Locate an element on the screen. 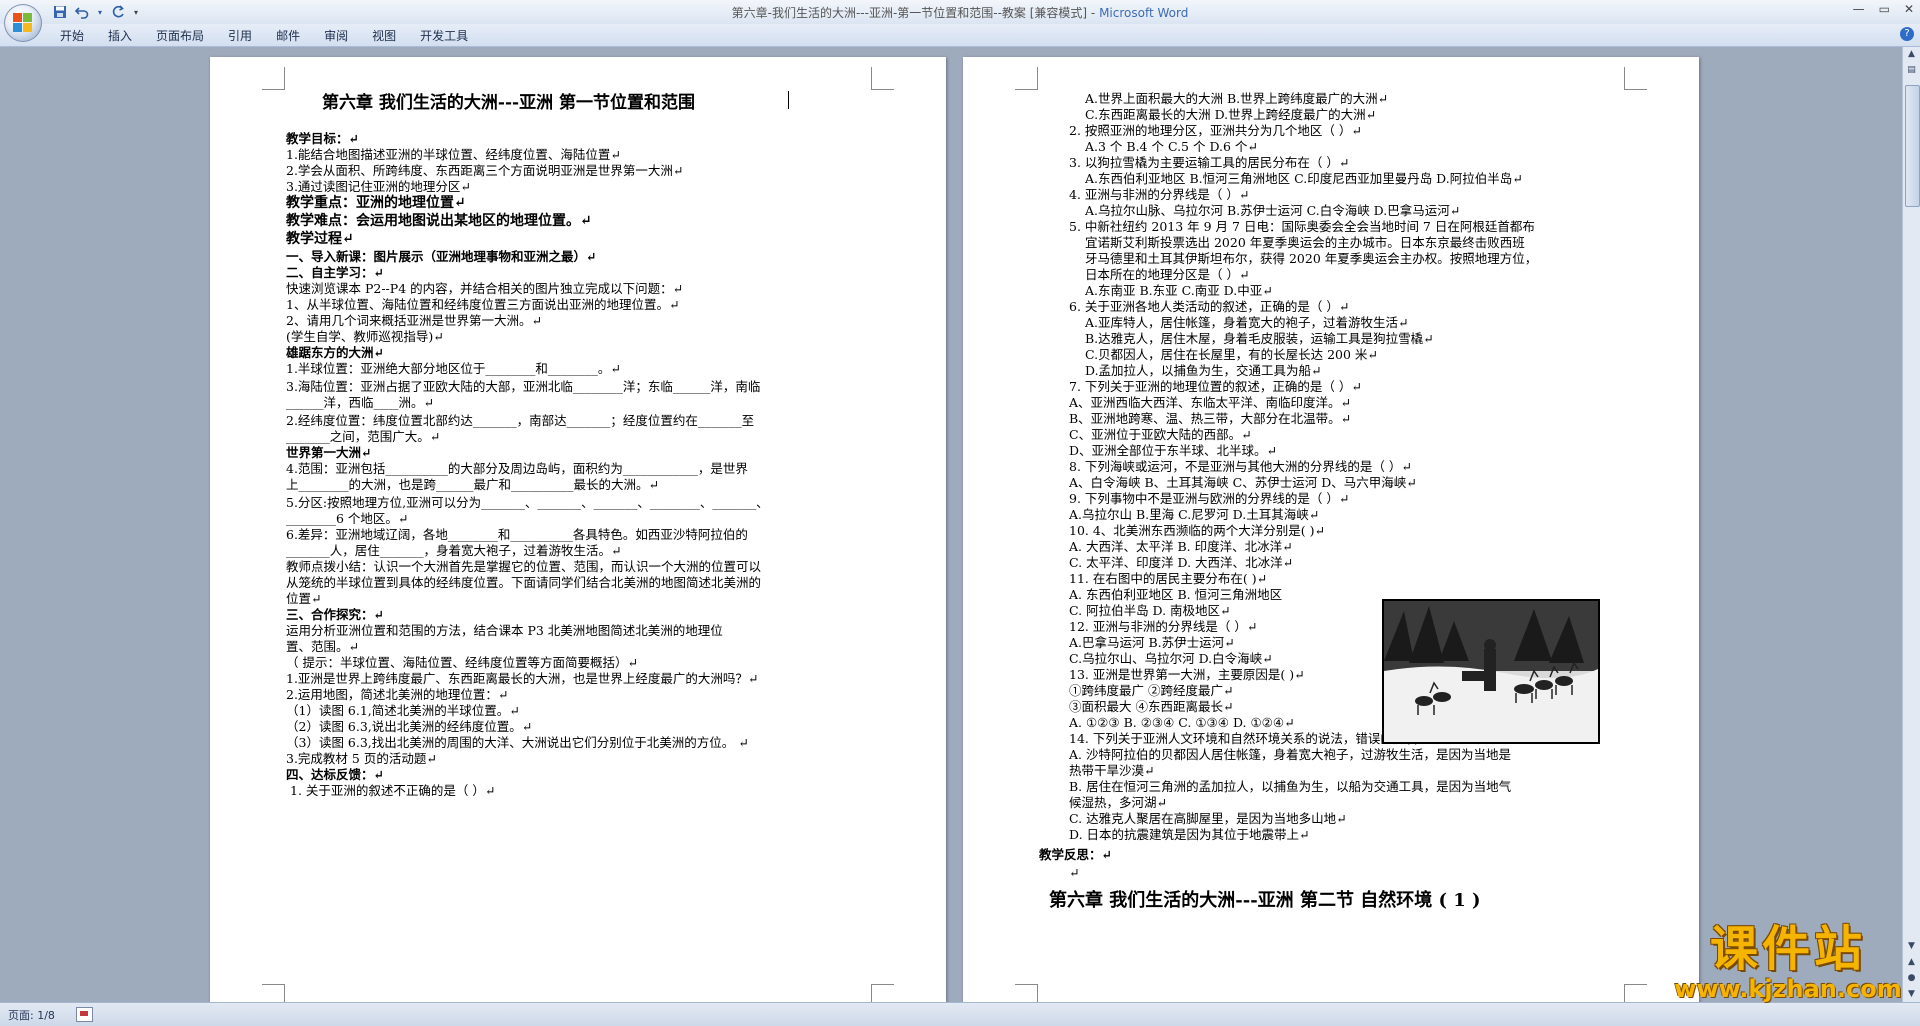  status-bar: 页面: 1/8 is located at coordinates (960, 1014).